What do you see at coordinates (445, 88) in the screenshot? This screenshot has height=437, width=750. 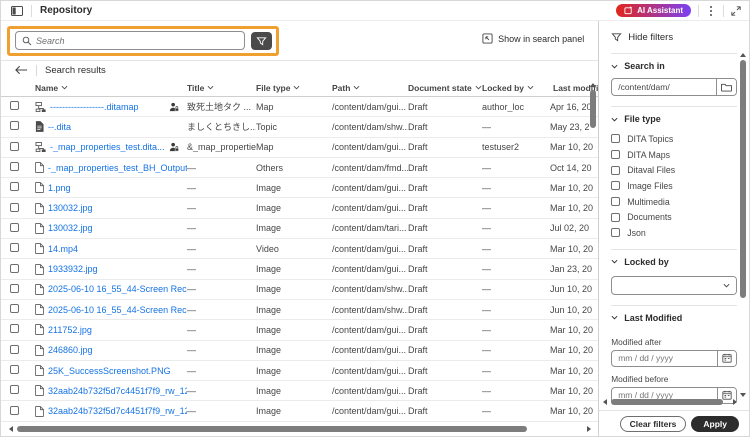 I see `column-header-document-state: Document state` at bounding box center [445, 88].